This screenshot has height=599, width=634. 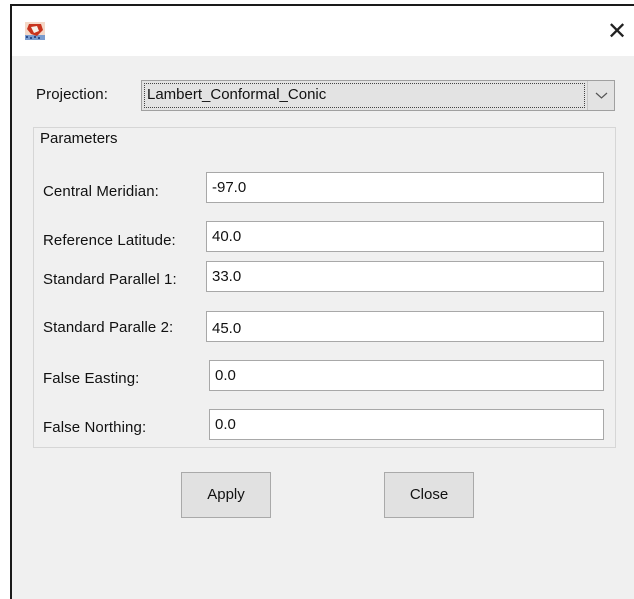 What do you see at coordinates (226, 495) in the screenshot?
I see `apply-button: Apply` at bounding box center [226, 495].